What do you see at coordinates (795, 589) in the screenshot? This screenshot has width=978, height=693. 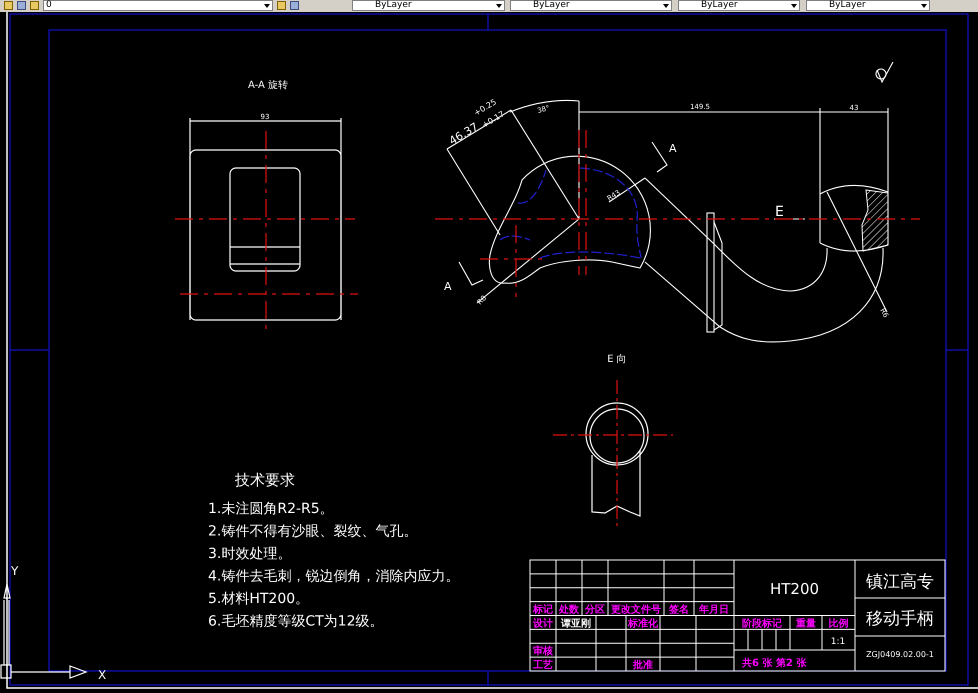 I see `material-label: HT200` at bounding box center [795, 589].